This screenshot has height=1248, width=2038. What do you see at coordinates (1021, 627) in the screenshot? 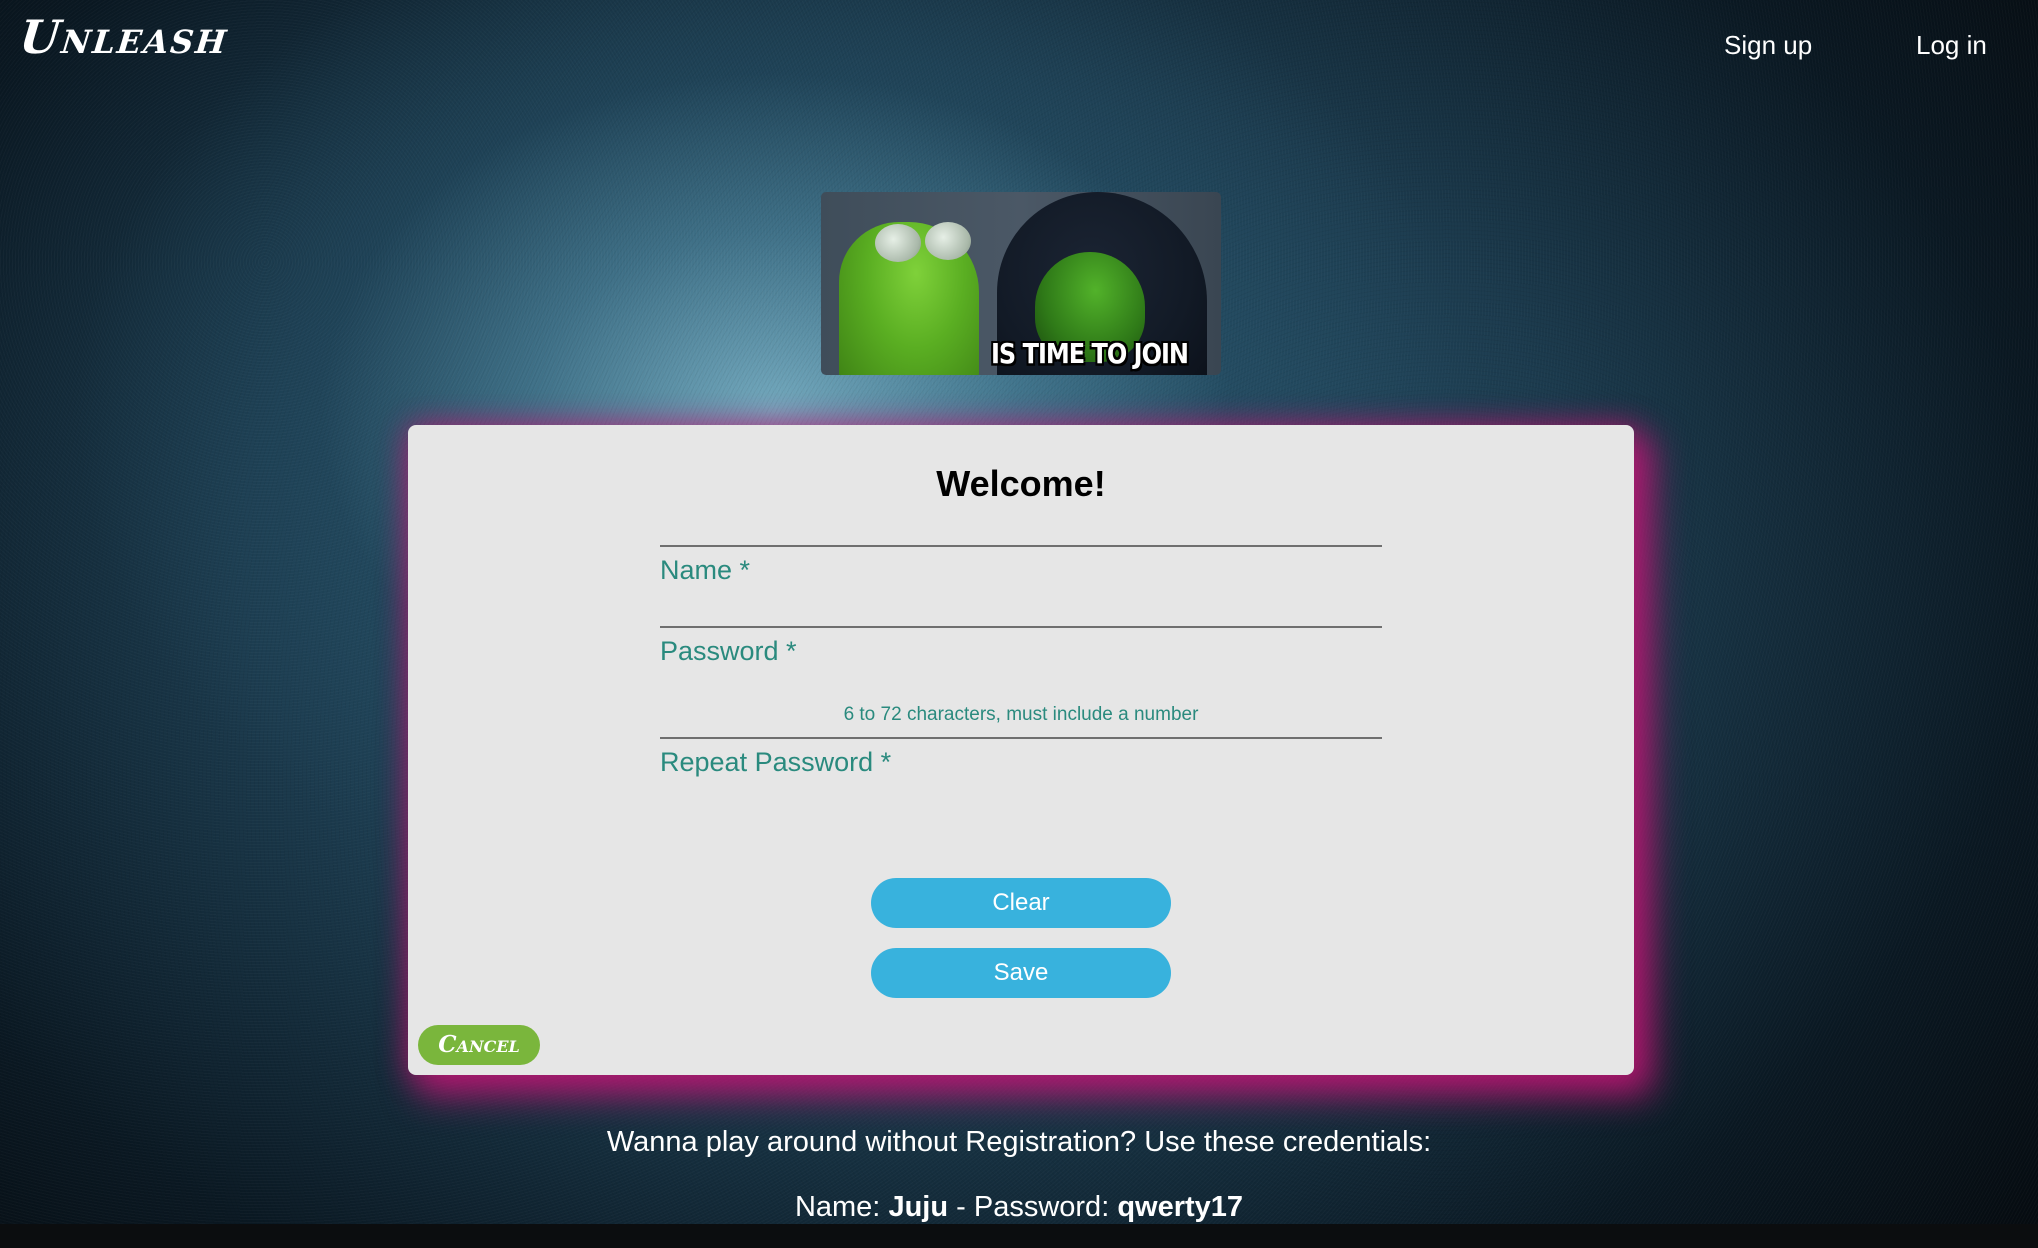
I see `password-underline` at bounding box center [1021, 627].